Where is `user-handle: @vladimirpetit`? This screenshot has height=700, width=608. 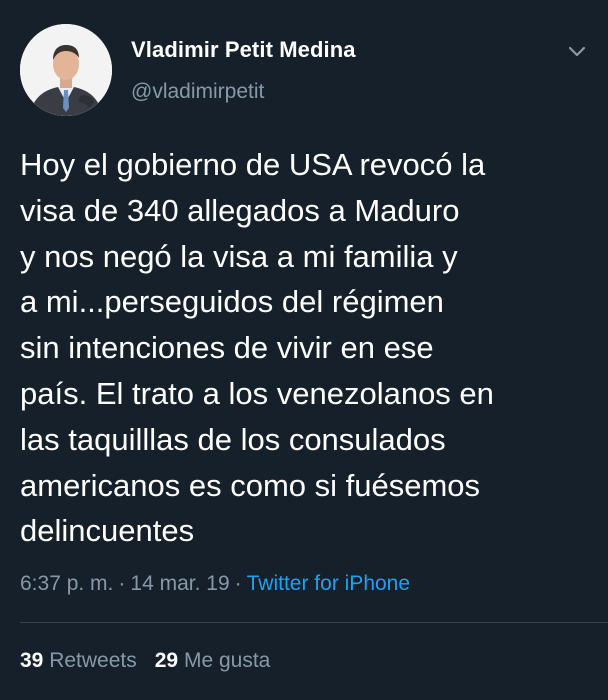 user-handle: @vladimirpetit is located at coordinates (197, 92).